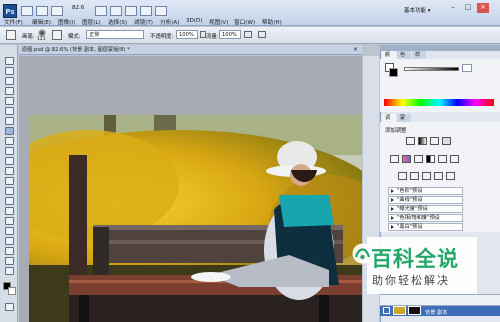 Image resolution: width=500 pixels, height=322 pixels. What do you see at coordinates (9, 121) in the screenshot?
I see `healing-brush-tool-icon` at bounding box center [9, 121].